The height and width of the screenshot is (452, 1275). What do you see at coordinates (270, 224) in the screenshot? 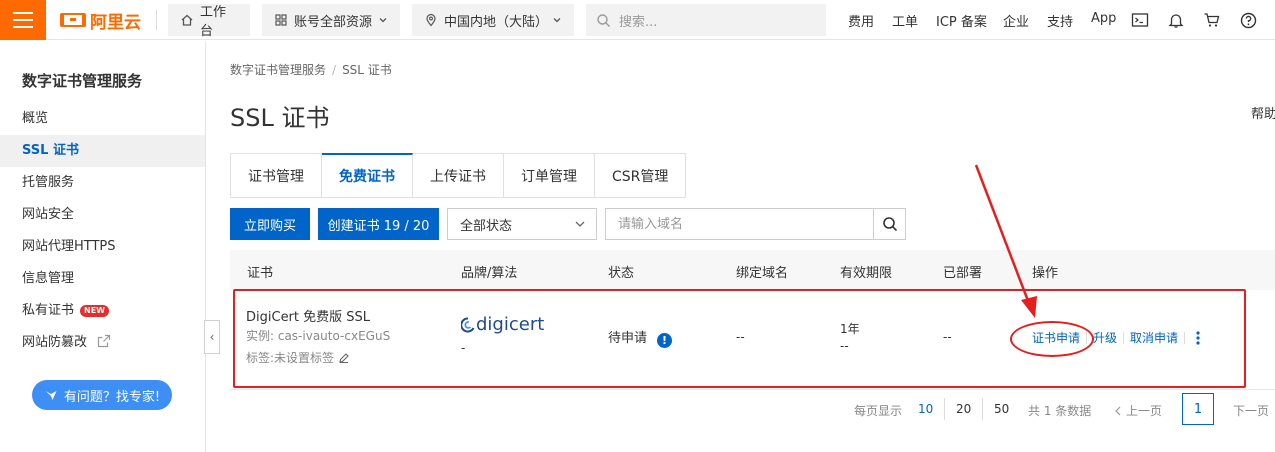
I see `buy-now-button: 立即购买` at bounding box center [270, 224].